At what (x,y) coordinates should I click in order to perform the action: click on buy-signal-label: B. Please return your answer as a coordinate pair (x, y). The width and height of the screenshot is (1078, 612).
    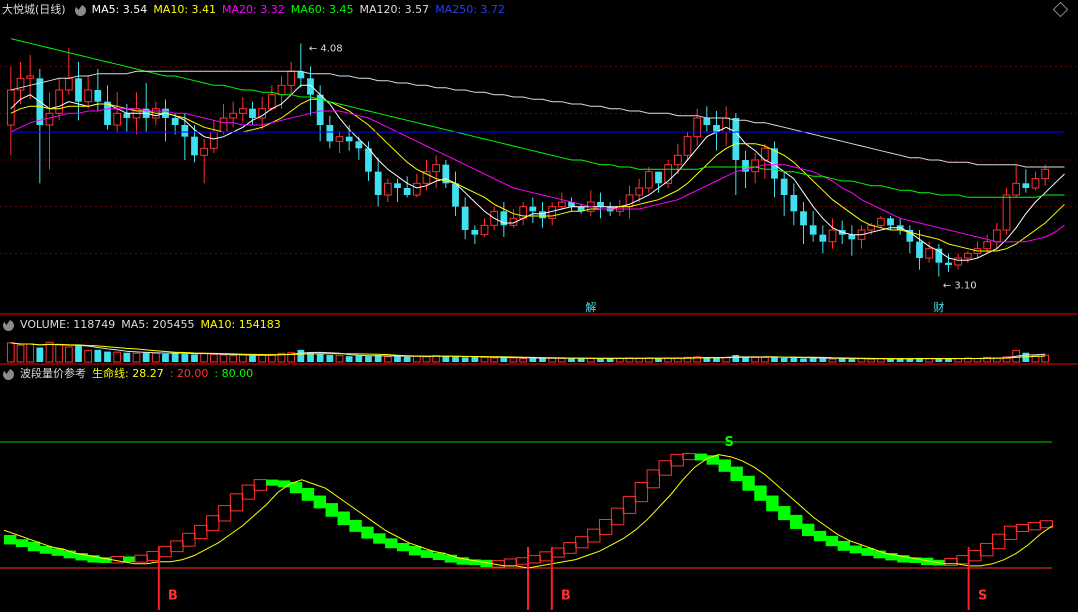
    Looking at the image, I should click on (566, 596).